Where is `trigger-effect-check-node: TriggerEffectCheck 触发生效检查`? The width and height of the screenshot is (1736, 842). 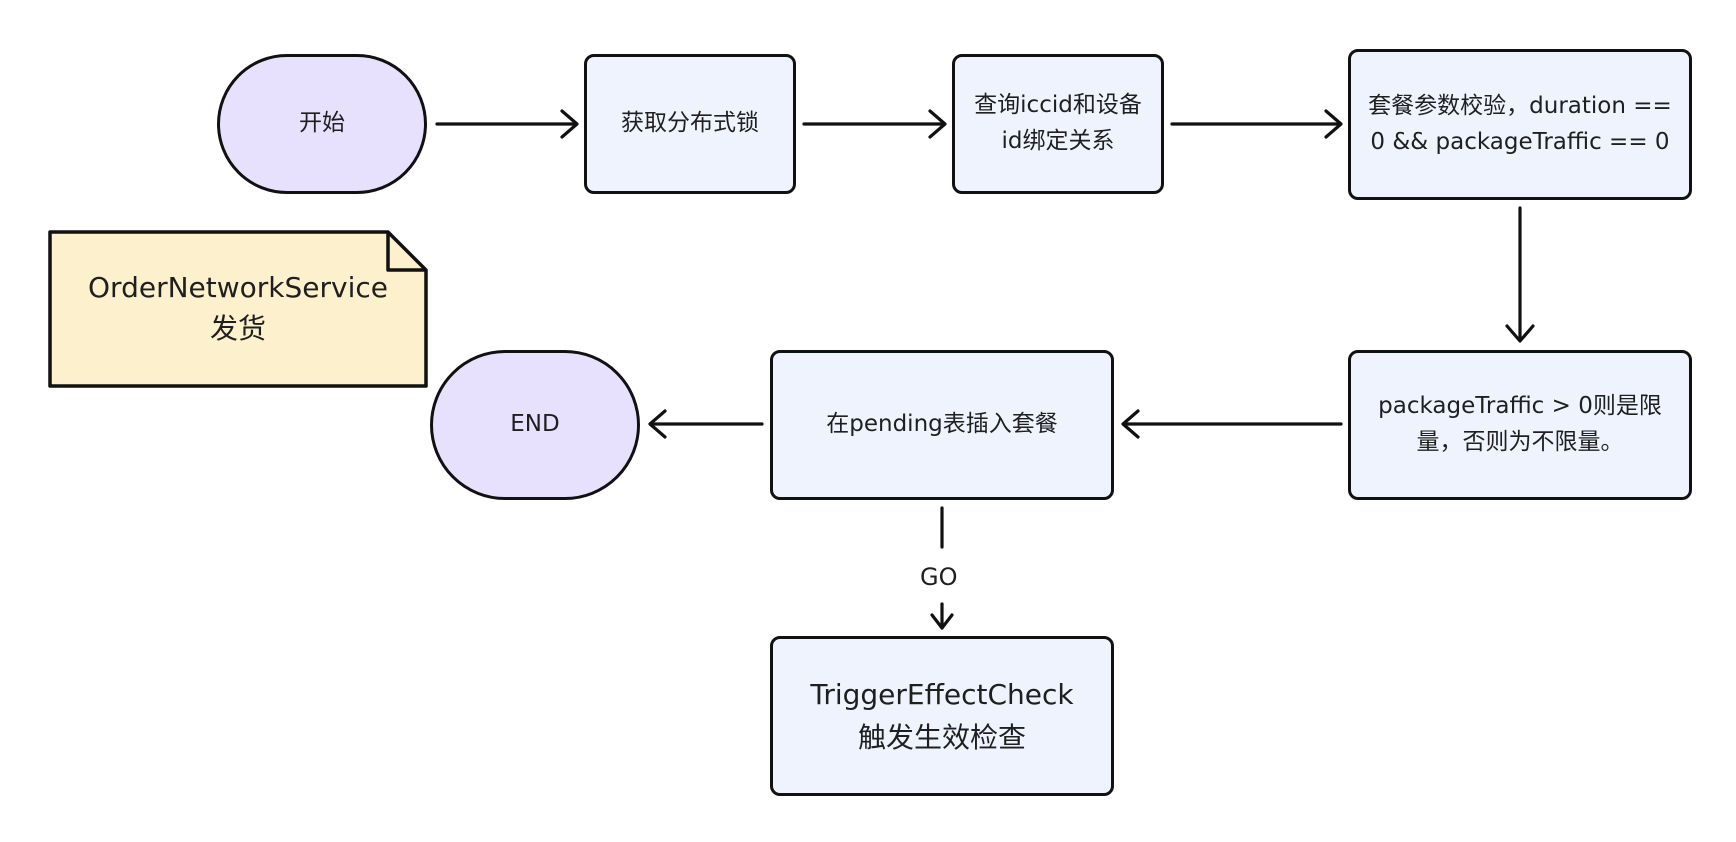
trigger-effect-check-node: TriggerEffectCheck 触发生效检查 is located at coordinates (942, 716).